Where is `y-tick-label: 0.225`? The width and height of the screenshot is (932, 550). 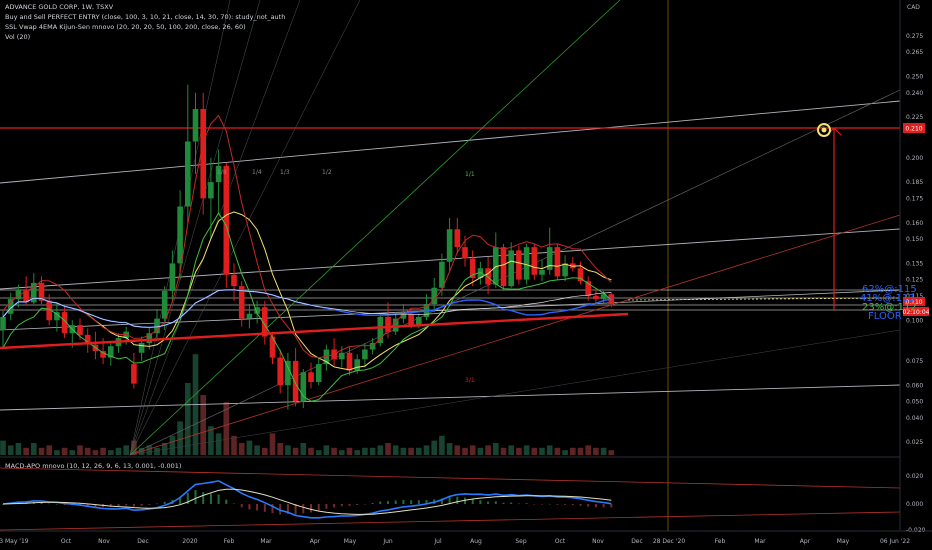 y-tick-label: 0.225 is located at coordinates (914, 117).